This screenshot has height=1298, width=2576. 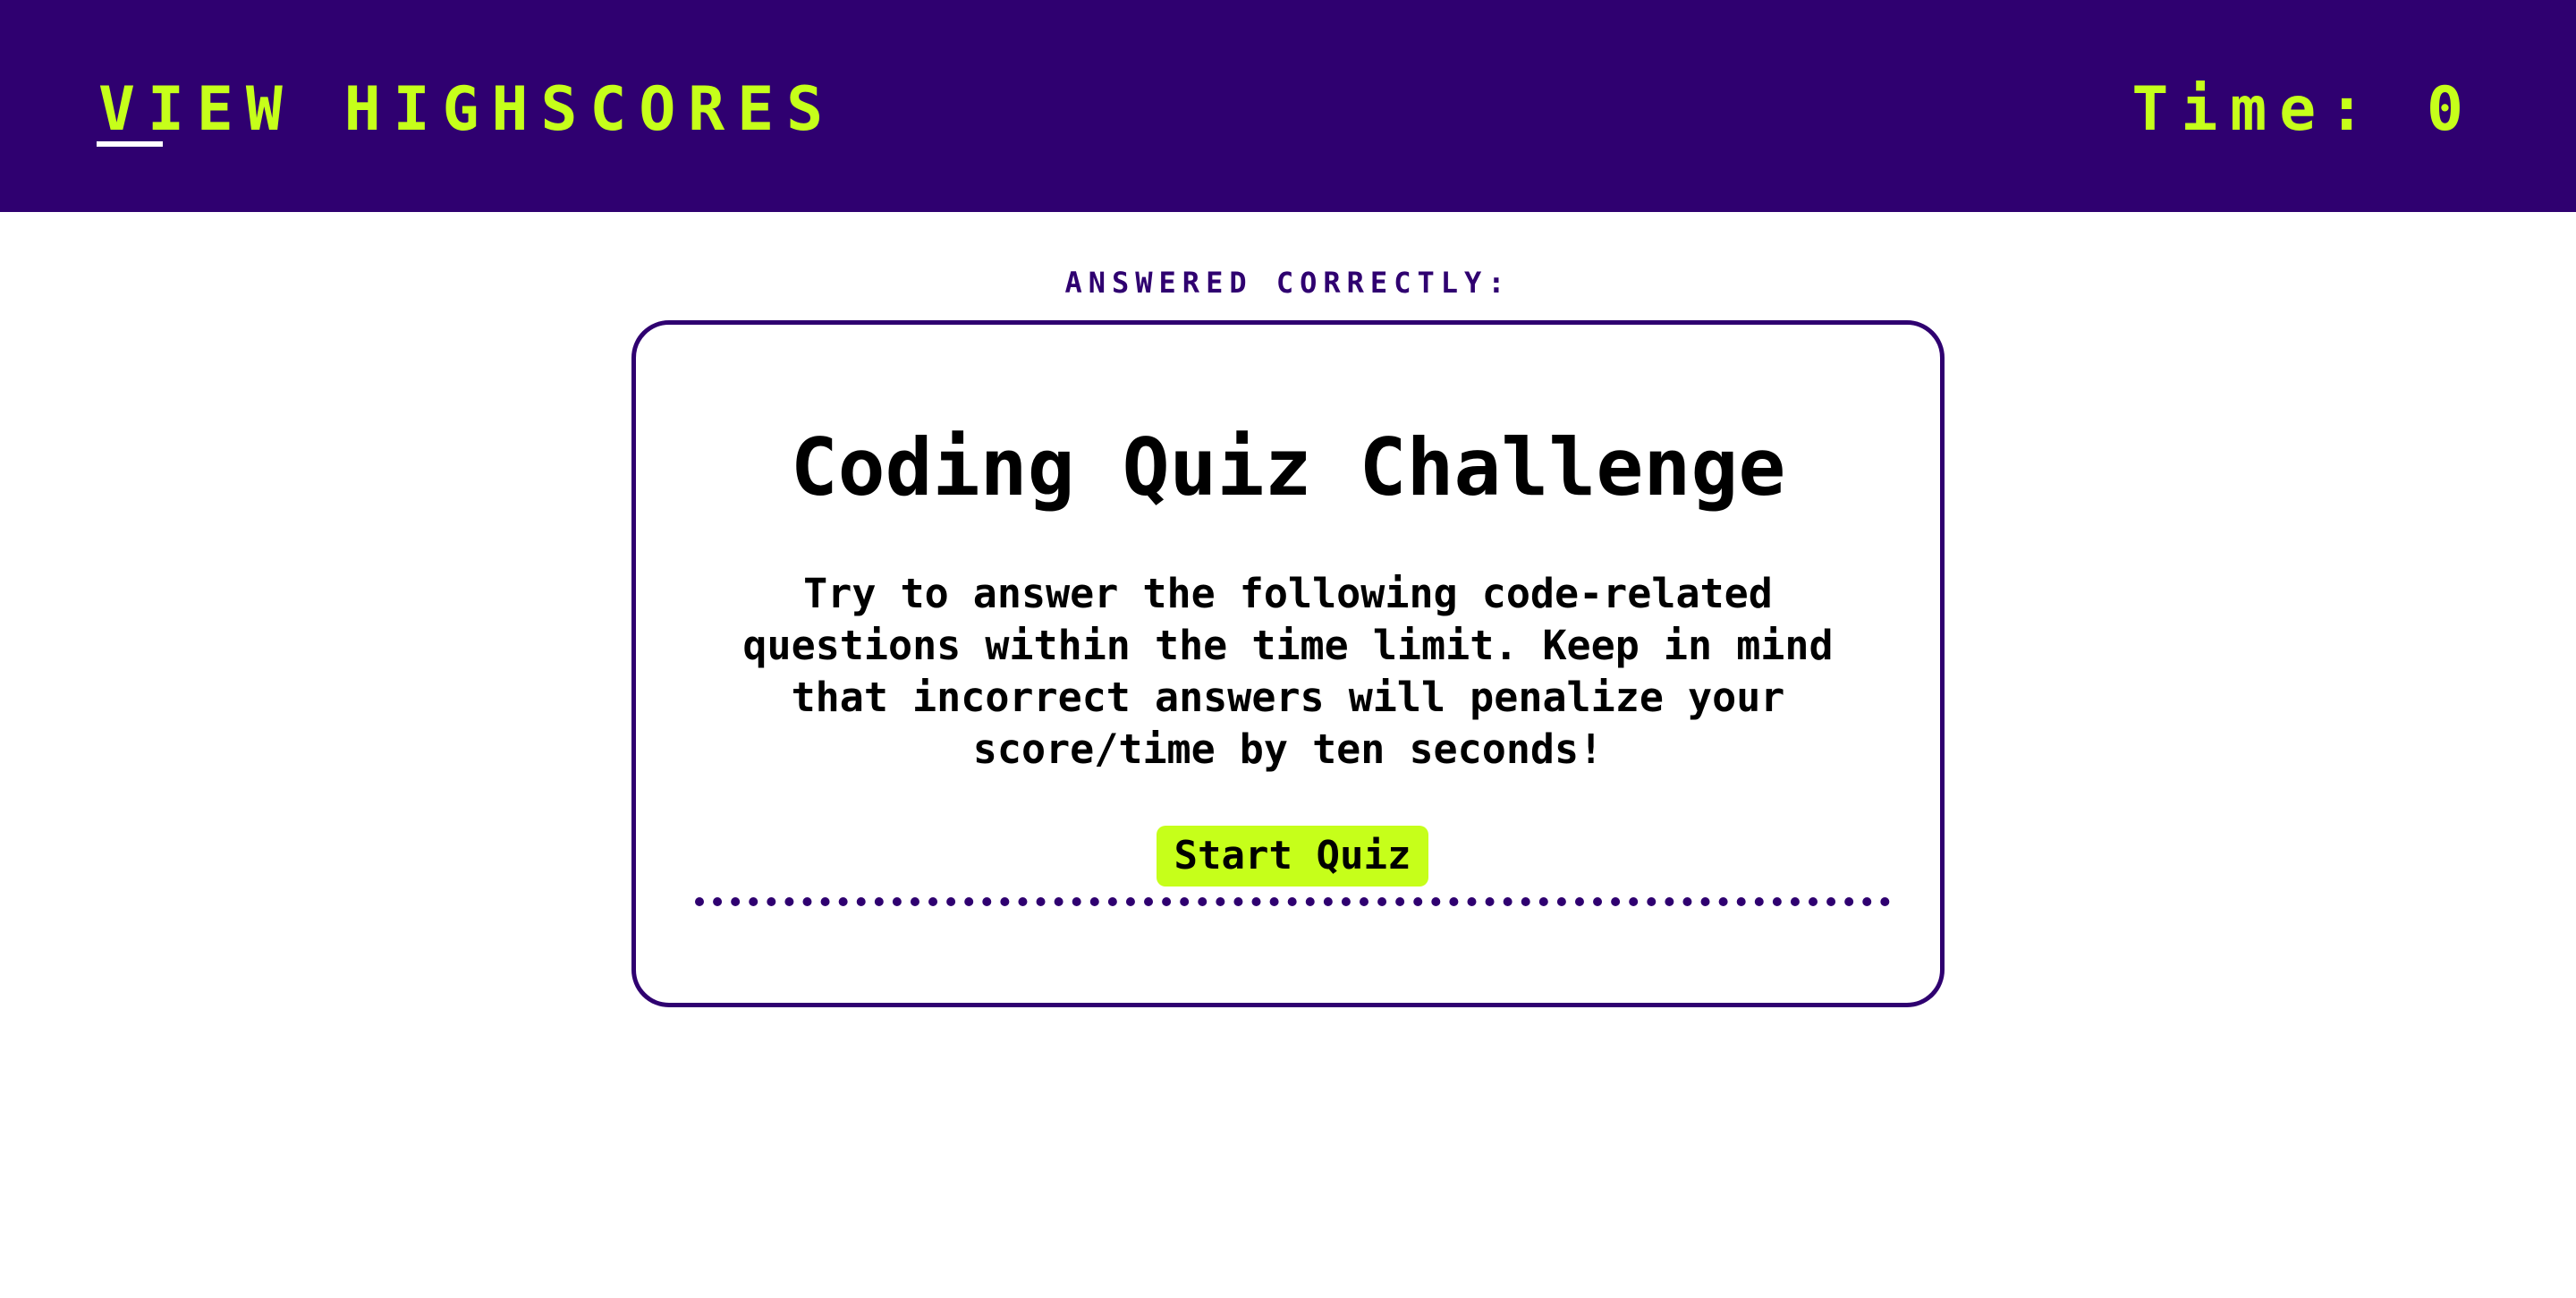 What do you see at coordinates (1288, 467) in the screenshot?
I see `quiz-title: Coding Quiz Challenge` at bounding box center [1288, 467].